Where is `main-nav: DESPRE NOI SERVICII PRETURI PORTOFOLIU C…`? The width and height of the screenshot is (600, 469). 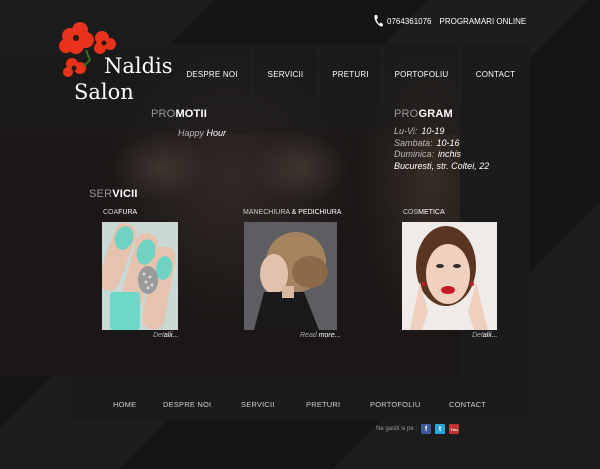
main-nav: DESPRE NOI SERVICII PRETURI PORTOFOLIU C… is located at coordinates (351, 74).